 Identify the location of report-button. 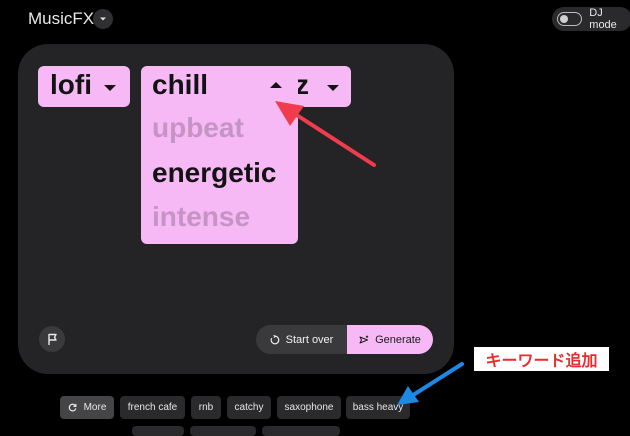
(52, 339).